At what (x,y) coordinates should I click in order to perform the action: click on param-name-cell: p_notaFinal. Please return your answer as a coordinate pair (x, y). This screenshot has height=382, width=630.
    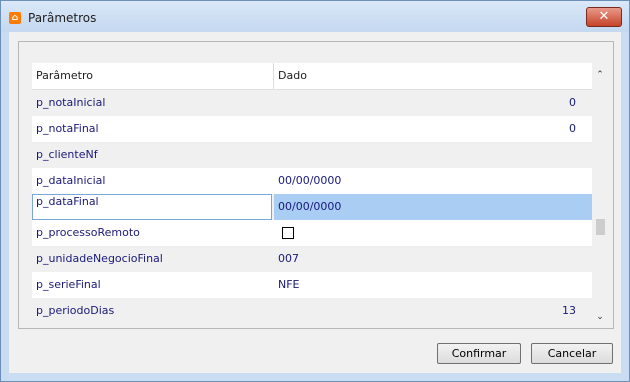
    Looking at the image, I should click on (67, 128).